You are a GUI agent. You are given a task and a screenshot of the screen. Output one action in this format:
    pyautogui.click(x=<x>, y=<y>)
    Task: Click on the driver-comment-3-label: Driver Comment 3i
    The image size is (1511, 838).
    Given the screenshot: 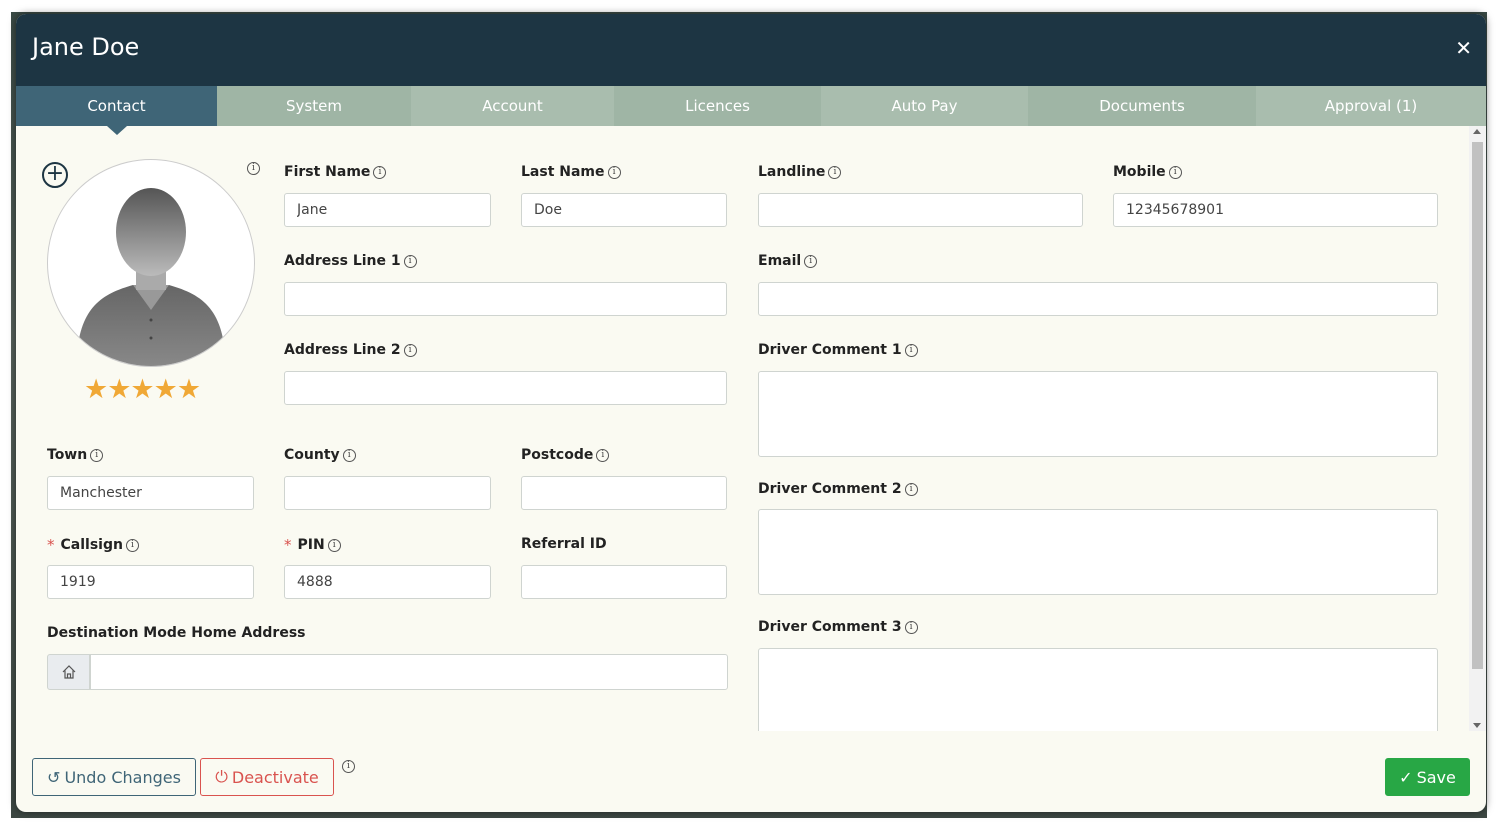 What is the action you would take?
    pyautogui.click(x=838, y=627)
    